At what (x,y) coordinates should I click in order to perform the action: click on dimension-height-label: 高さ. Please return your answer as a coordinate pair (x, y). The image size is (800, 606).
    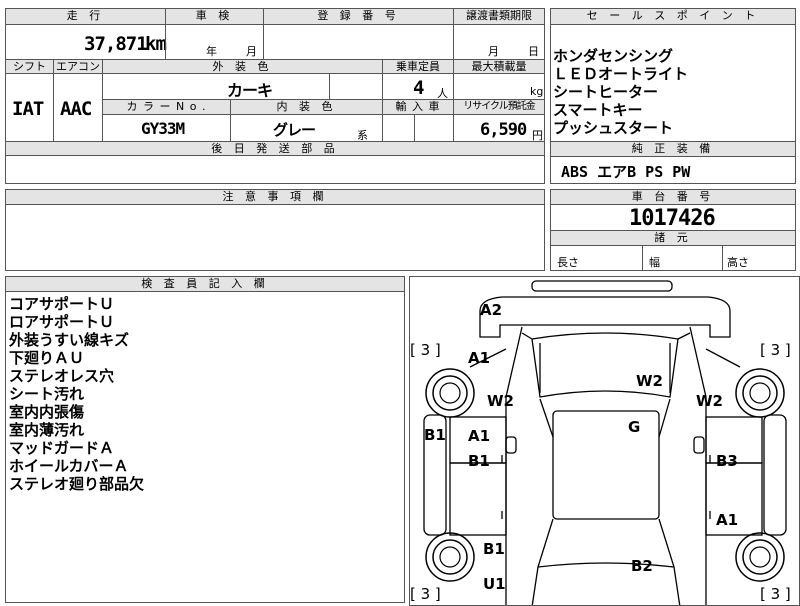
    Looking at the image, I should click on (738, 262).